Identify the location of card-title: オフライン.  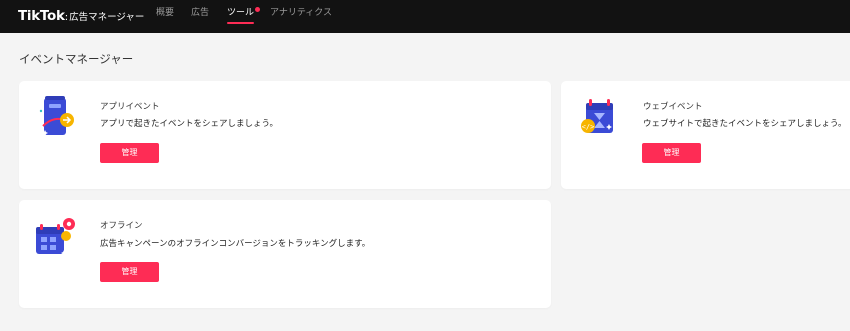
(121, 226).